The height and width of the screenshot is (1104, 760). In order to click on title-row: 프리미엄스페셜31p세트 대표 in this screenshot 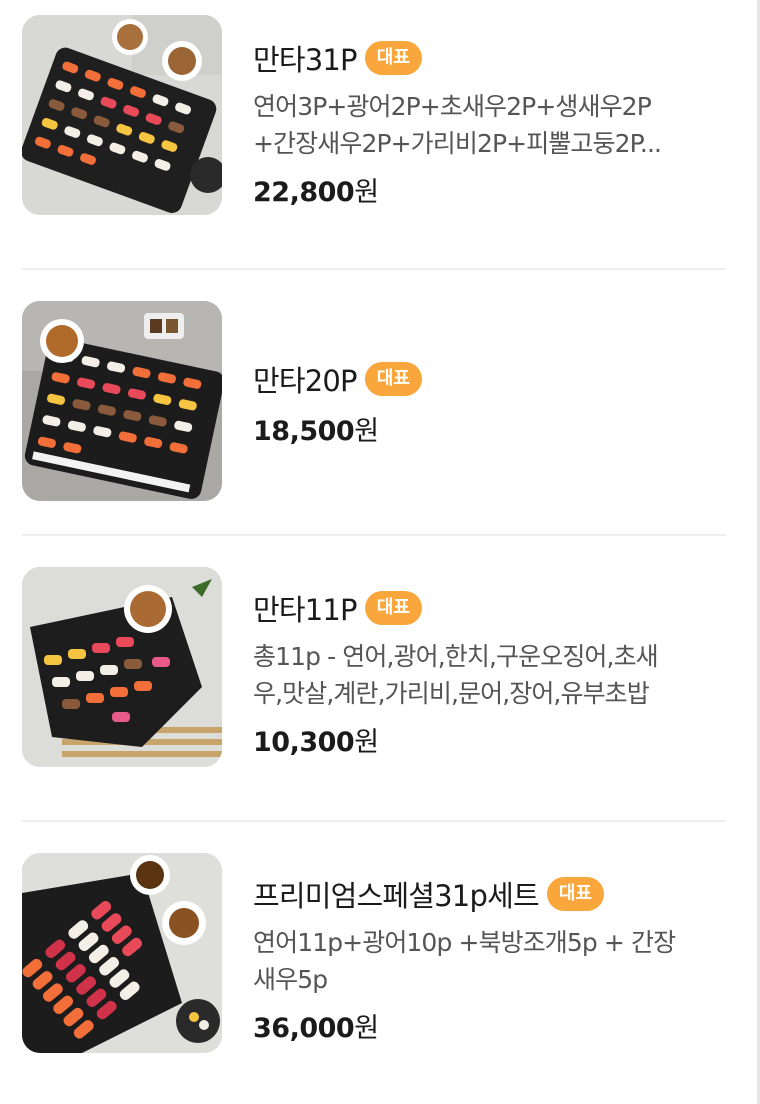, I will do `click(488, 894)`.